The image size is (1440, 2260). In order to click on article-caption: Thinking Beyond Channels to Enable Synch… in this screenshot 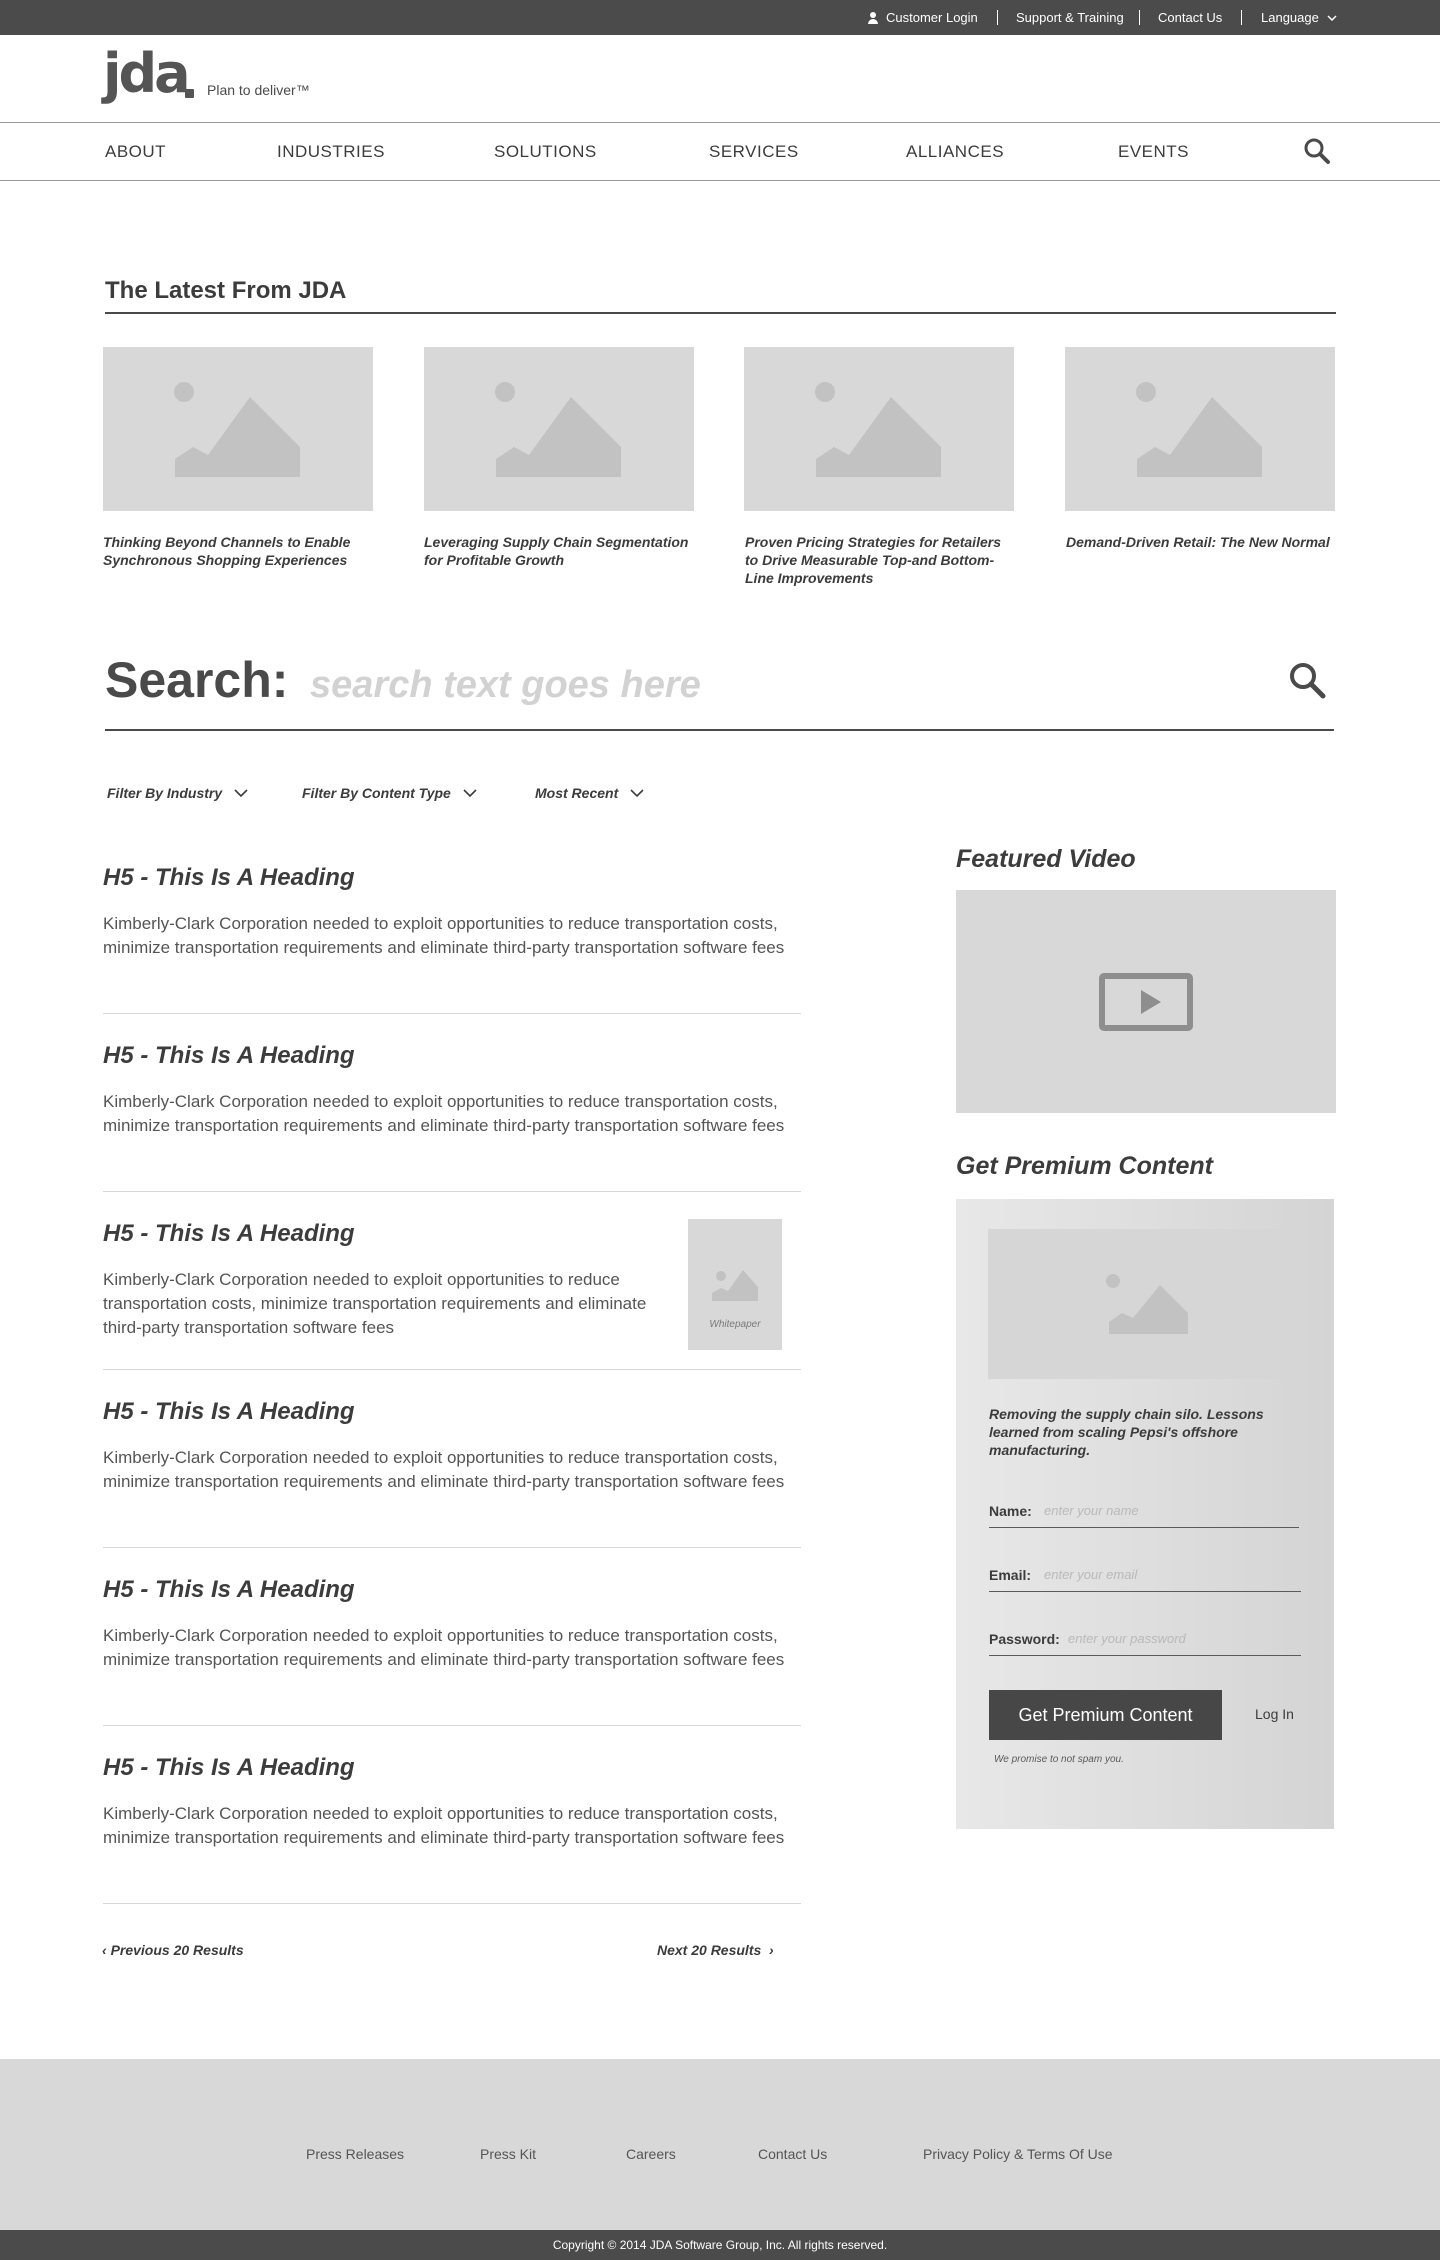, I will do `click(238, 551)`.